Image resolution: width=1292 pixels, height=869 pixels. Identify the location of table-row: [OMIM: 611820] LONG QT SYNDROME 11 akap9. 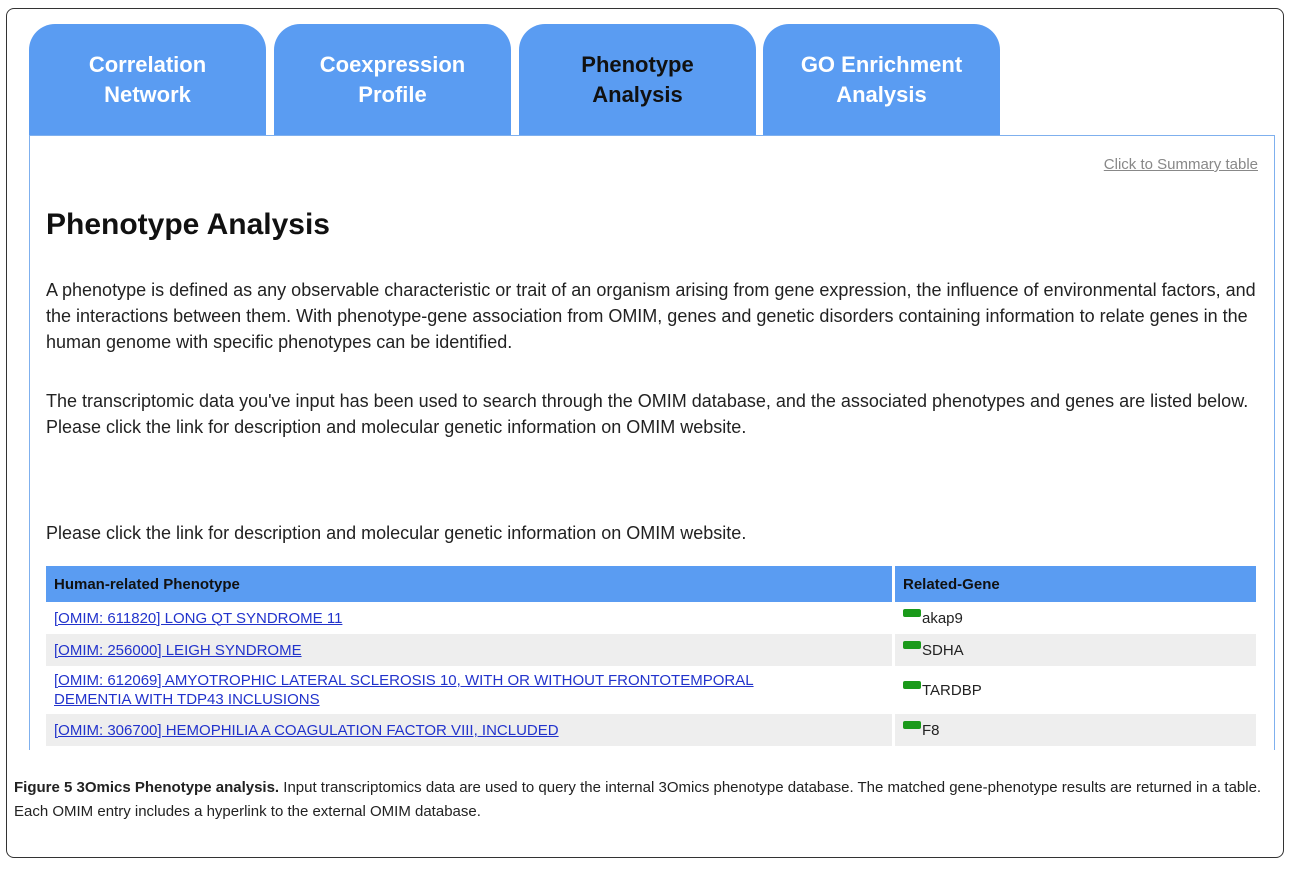
(651, 618).